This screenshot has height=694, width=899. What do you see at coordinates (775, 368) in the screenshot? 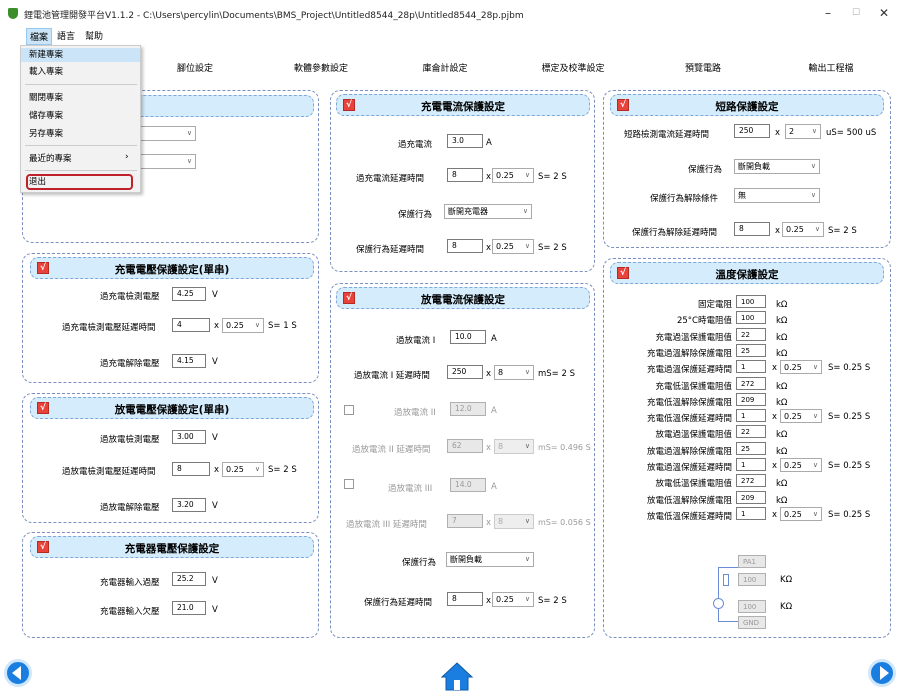
I see `temp-row-times: x` at bounding box center [775, 368].